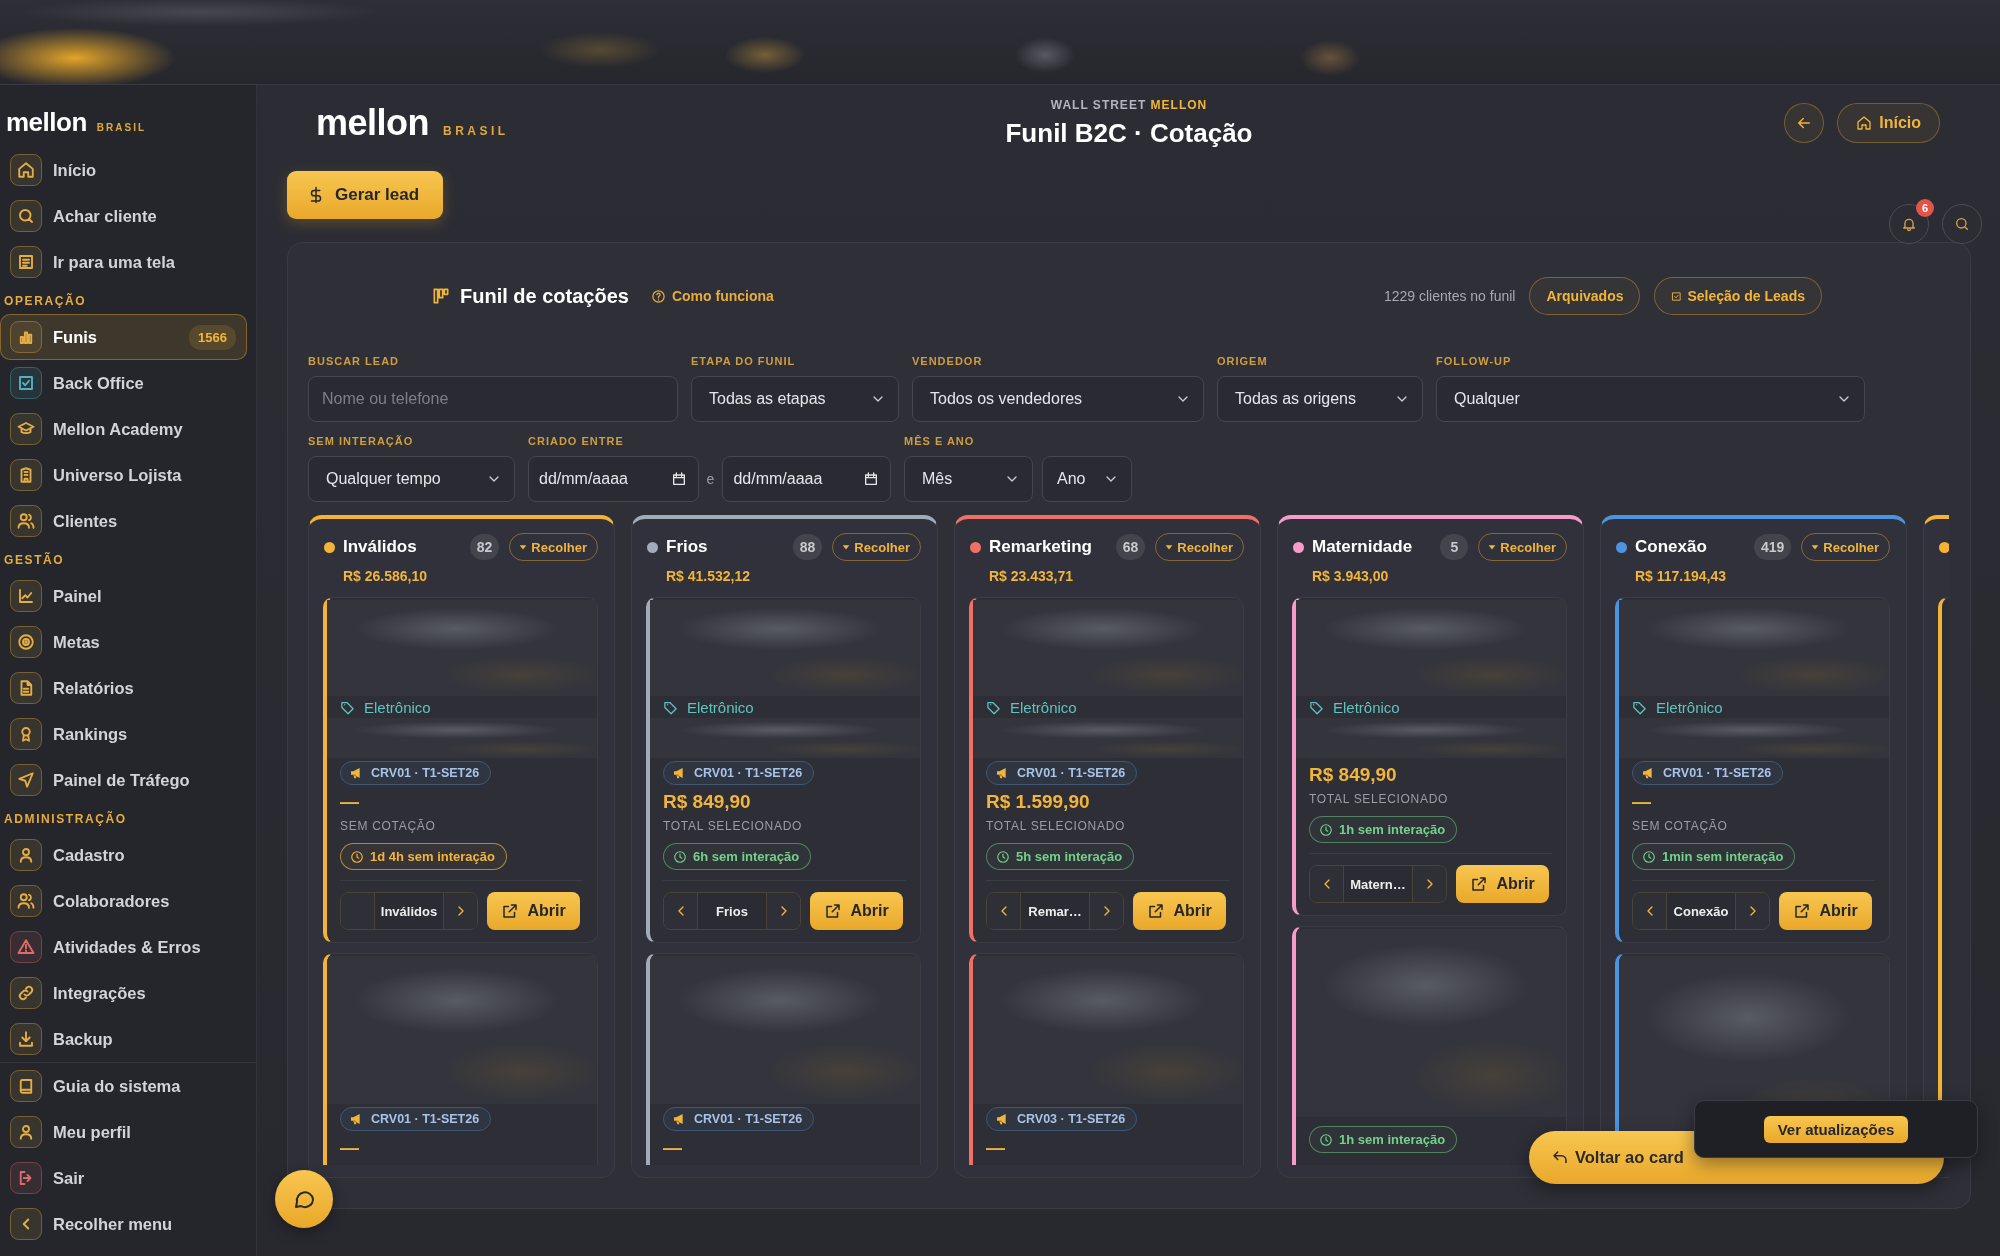 The height and width of the screenshot is (1256, 2000). What do you see at coordinates (1362, 547) in the screenshot?
I see `column-title: Maternidade` at bounding box center [1362, 547].